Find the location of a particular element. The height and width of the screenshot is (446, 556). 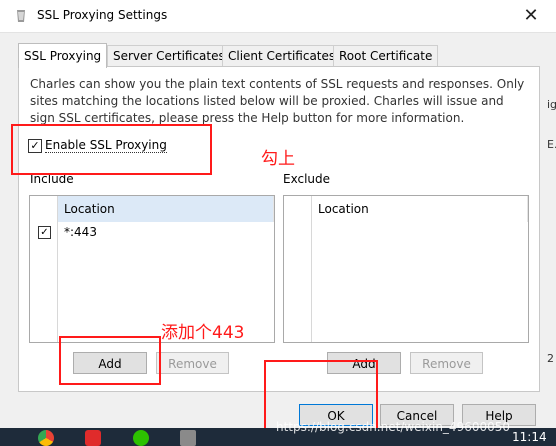

exclude-column-divider is located at coordinates (311, 269).